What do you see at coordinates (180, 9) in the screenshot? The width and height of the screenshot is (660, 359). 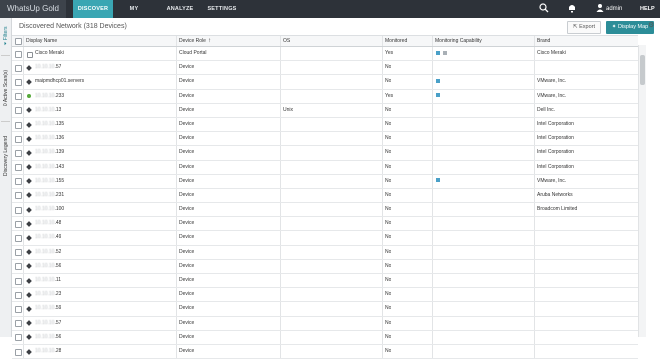 I see `tab-analyze: ANALYZE` at bounding box center [180, 9].